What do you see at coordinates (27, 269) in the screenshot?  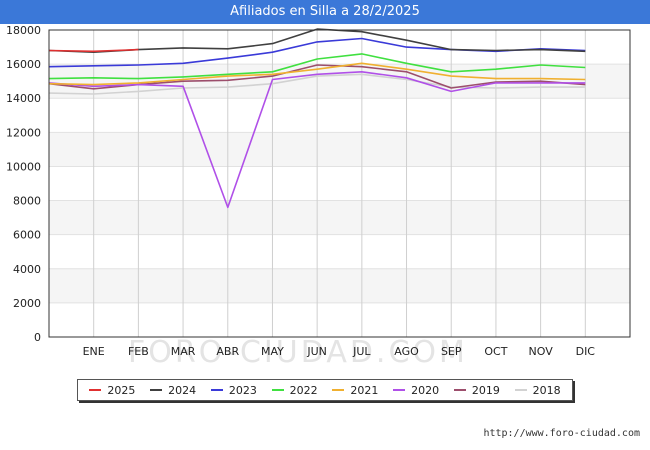 I see `y-tick-label: 4000` at bounding box center [27, 269].